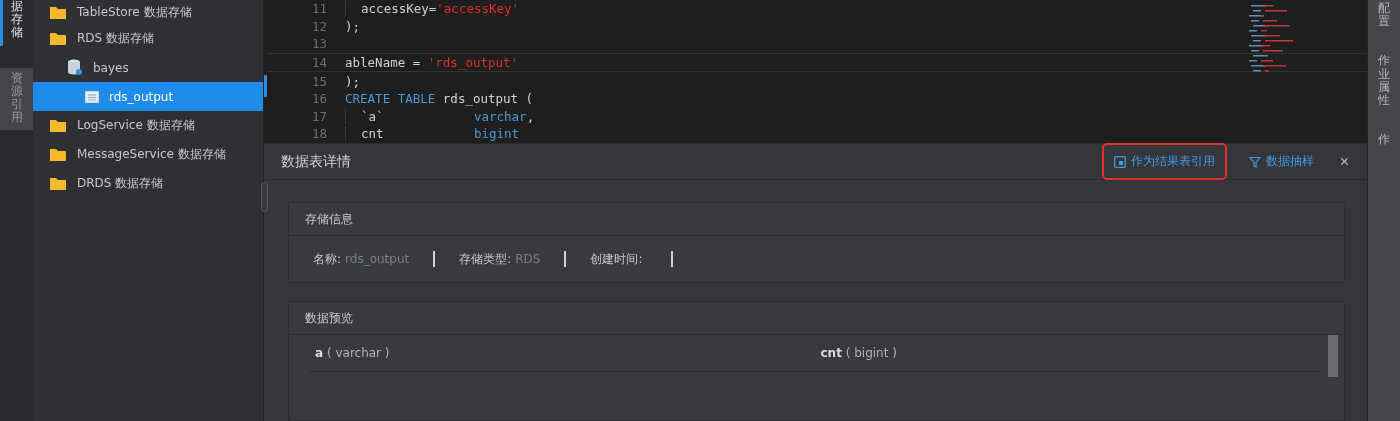  I want to click on line-number: 15, so click(319, 81).